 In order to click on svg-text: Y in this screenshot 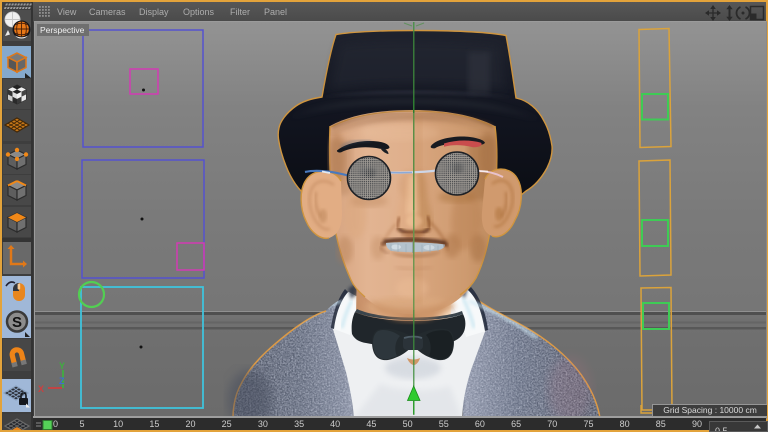, I will do `click(62, 366)`.